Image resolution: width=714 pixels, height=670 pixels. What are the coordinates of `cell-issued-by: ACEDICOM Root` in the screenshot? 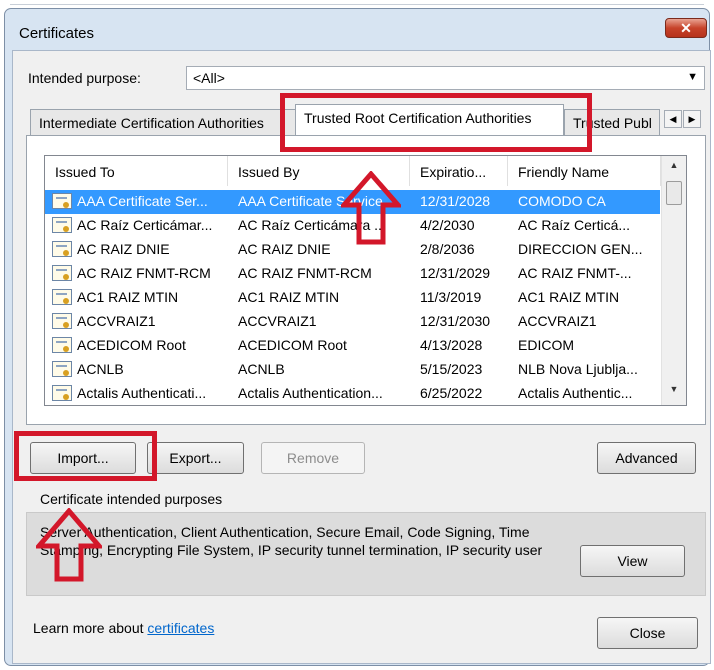 It's located at (292, 345).